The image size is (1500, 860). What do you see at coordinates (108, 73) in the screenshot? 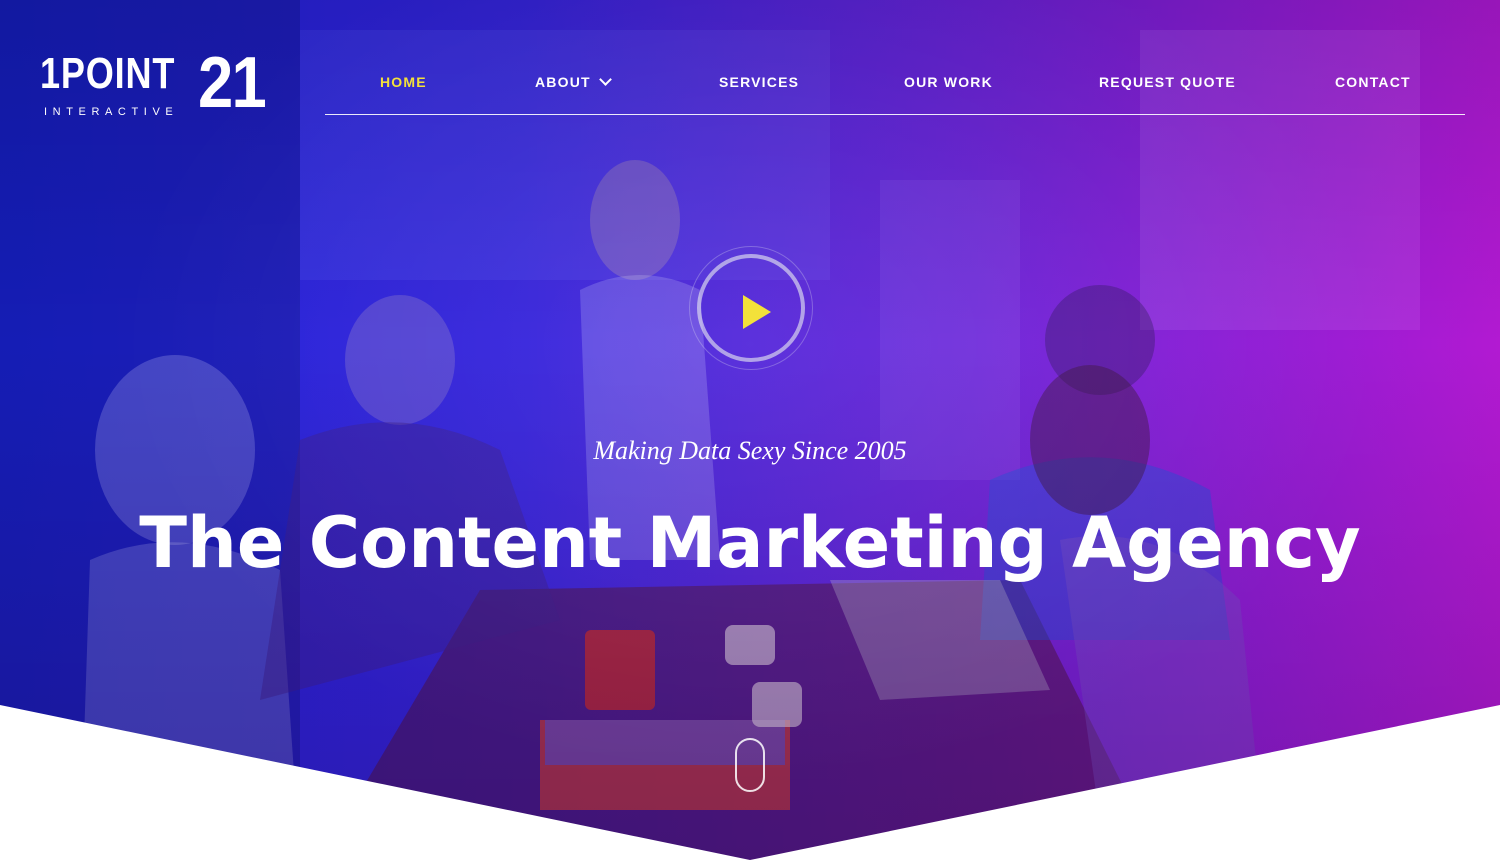
I see `logo-wordmark: 1POINT` at bounding box center [108, 73].